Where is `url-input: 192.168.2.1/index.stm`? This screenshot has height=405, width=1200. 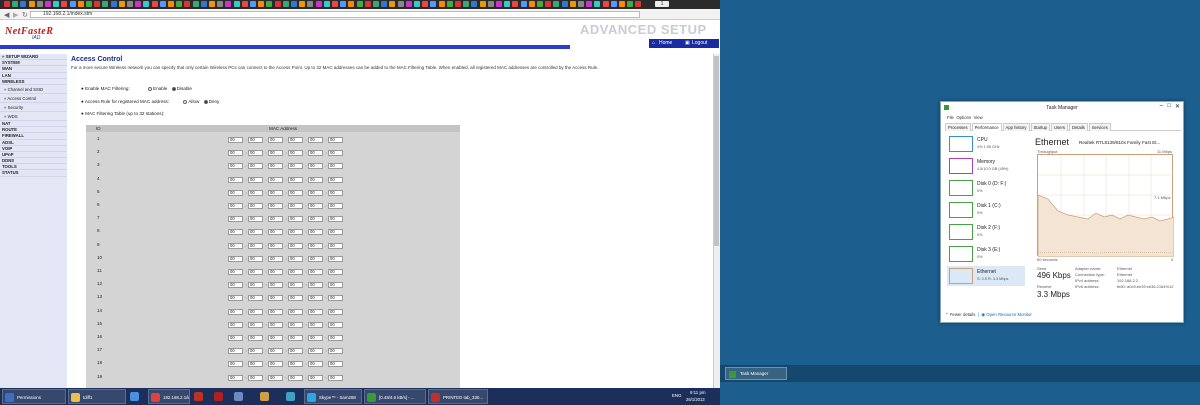 url-input: 192.168.2.1/index.stm is located at coordinates (335, 14).